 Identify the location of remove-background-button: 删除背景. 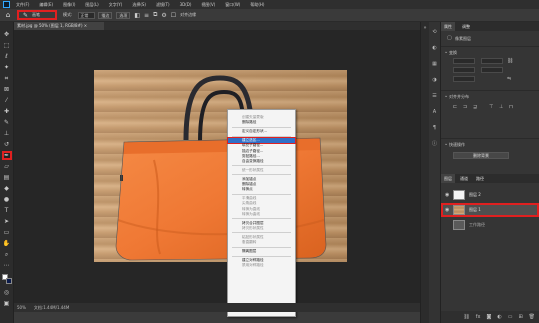
(481, 155).